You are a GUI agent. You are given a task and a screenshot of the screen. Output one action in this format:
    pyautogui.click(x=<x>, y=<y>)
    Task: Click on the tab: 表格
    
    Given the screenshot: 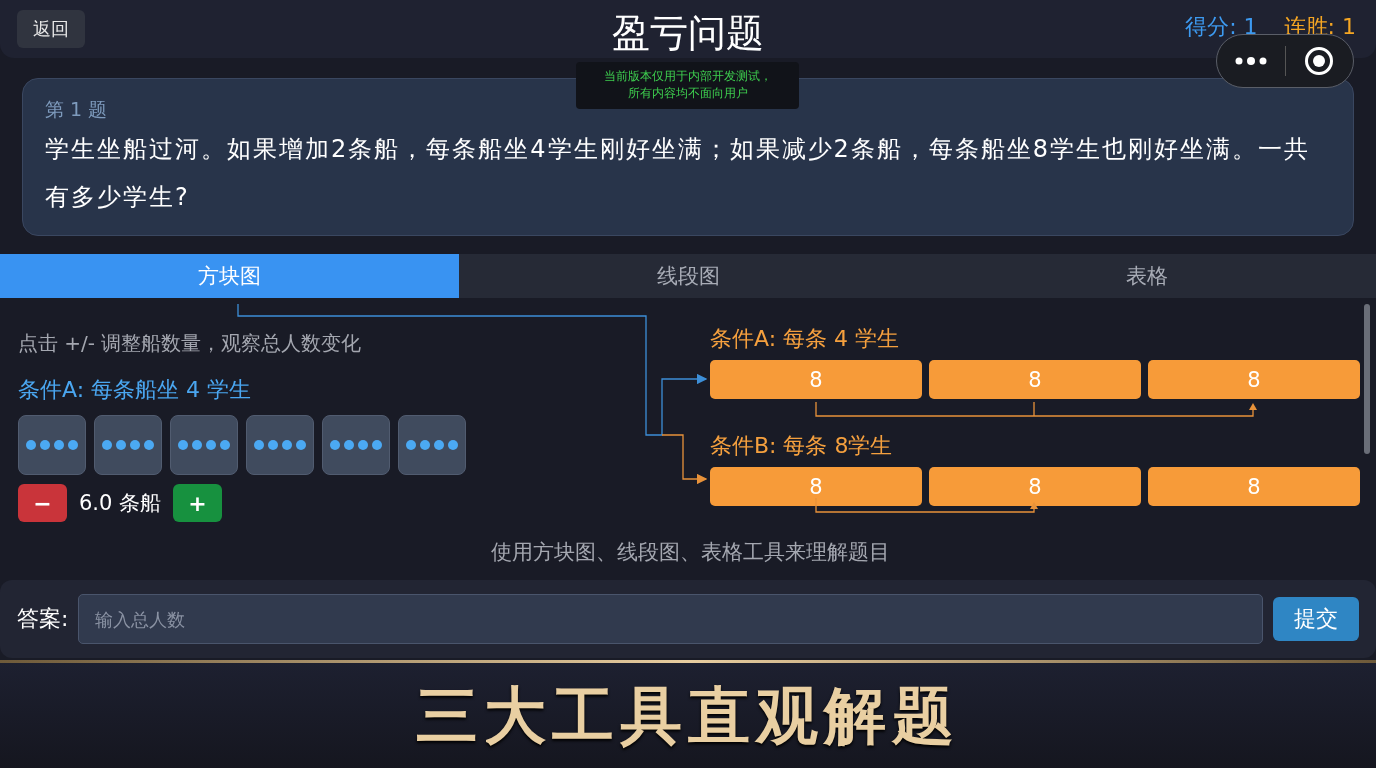 What is the action you would take?
    pyautogui.click(x=1146, y=276)
    